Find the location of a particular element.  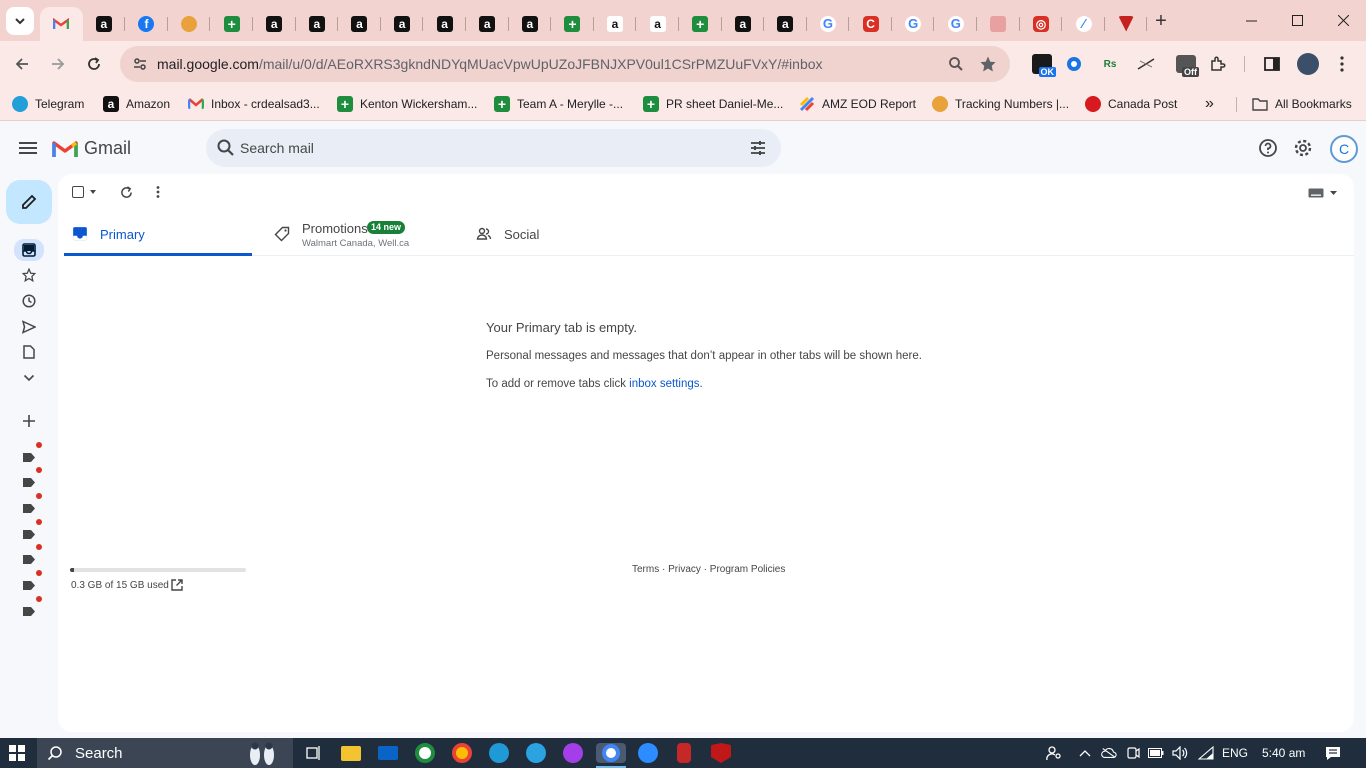

new-tab-button: + is located at coordinates (1161, 21).